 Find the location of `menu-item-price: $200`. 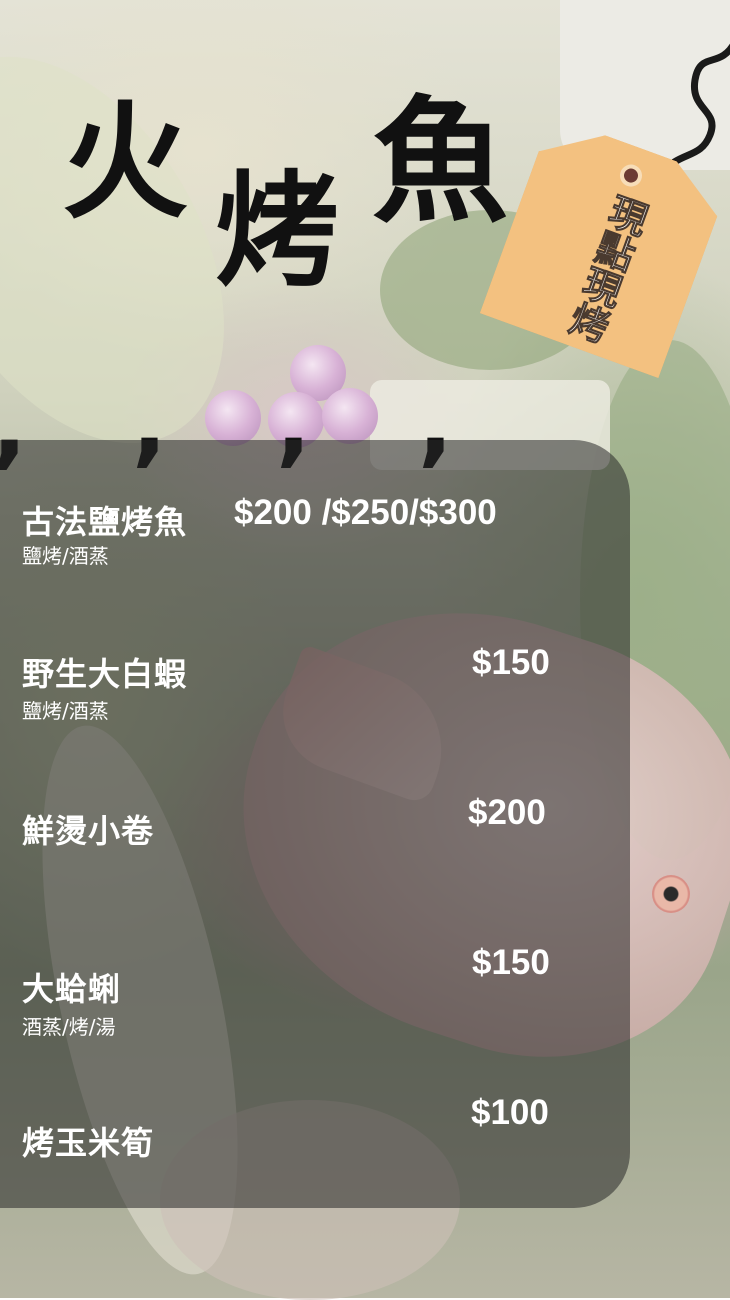

menu-item-price: $200 is located at coordinates (507, 812).